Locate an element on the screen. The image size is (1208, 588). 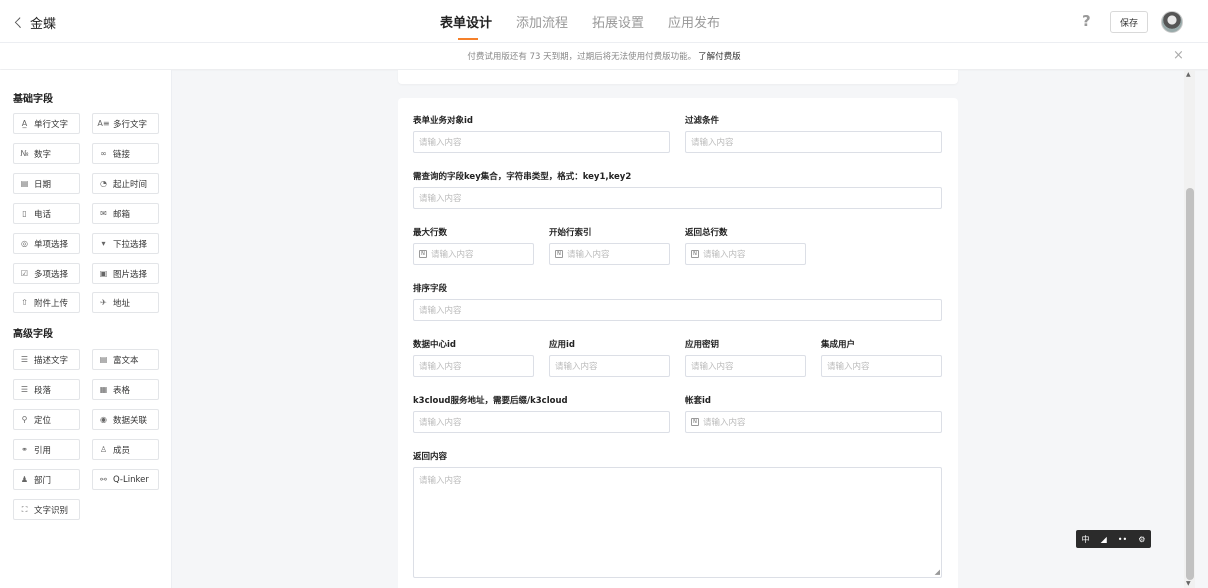
field-label: 日期 is located at coordinates (43, 184).